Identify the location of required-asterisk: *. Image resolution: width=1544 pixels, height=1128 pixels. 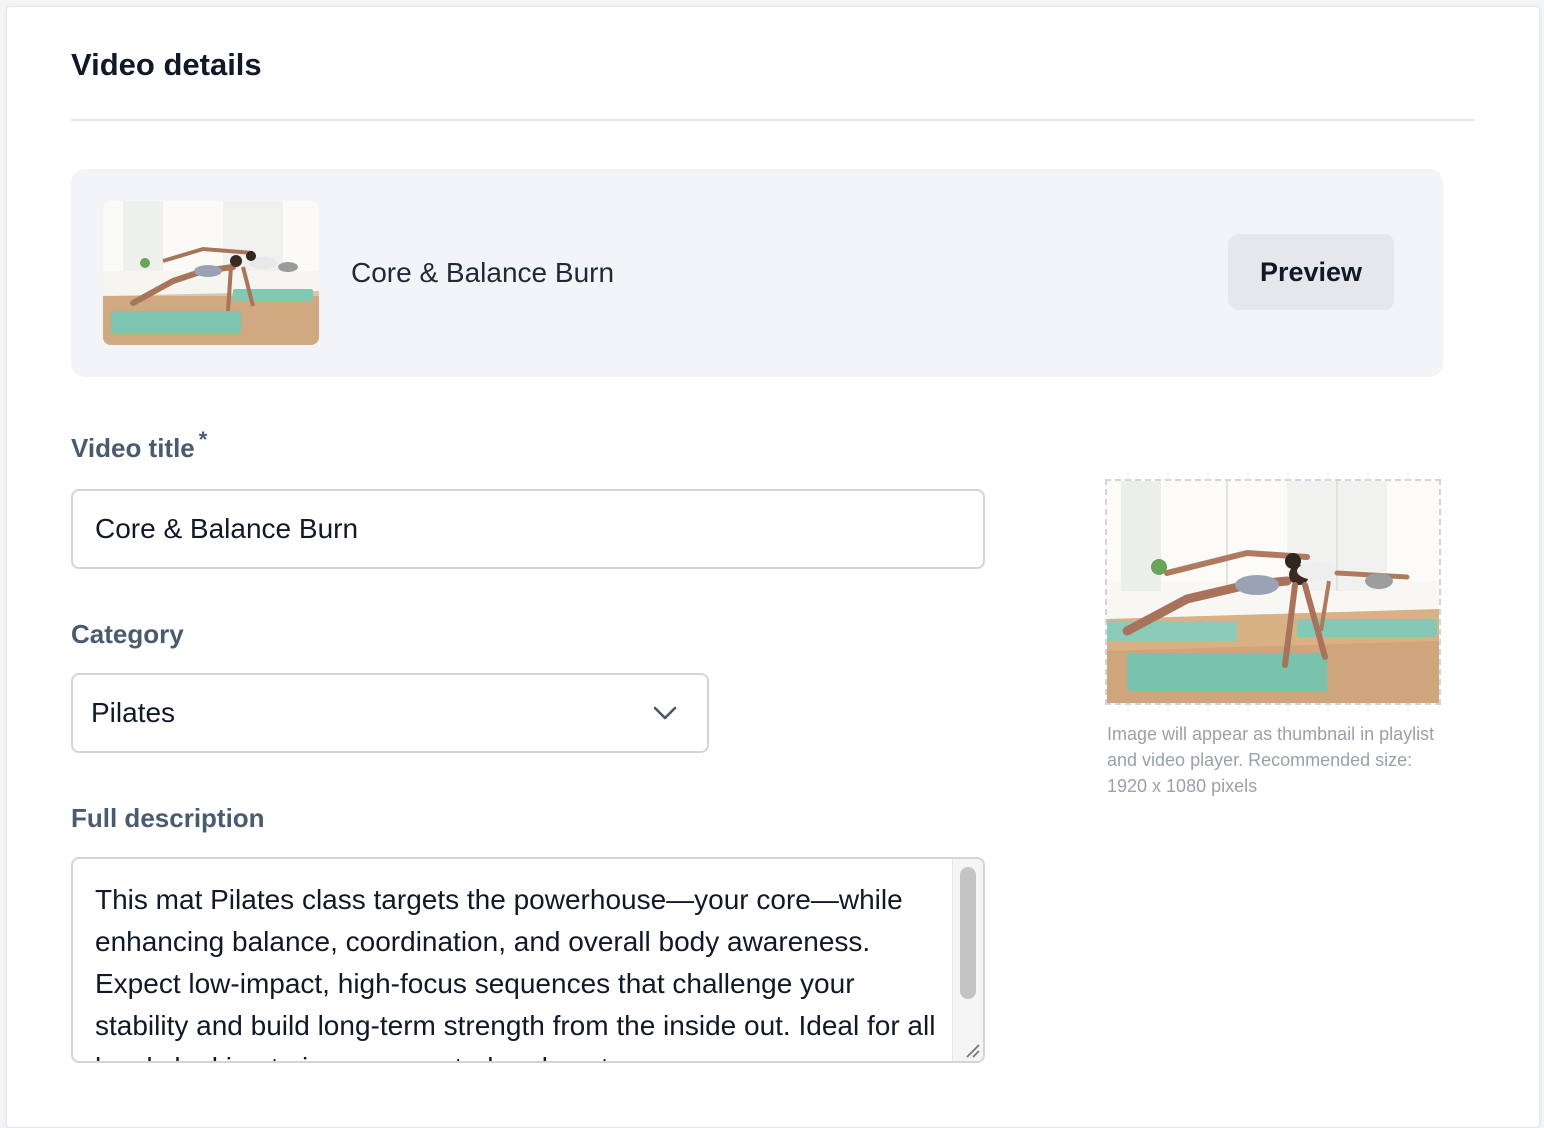
(203, 439).